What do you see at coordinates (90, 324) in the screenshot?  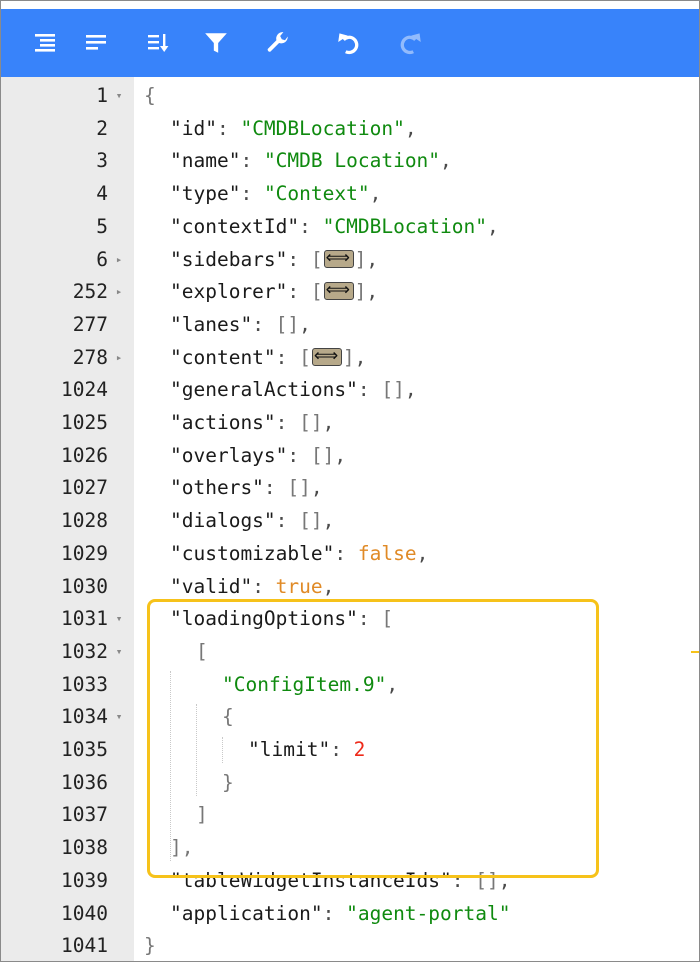 I see `line-number: 277` at bounding box center [90, 324].